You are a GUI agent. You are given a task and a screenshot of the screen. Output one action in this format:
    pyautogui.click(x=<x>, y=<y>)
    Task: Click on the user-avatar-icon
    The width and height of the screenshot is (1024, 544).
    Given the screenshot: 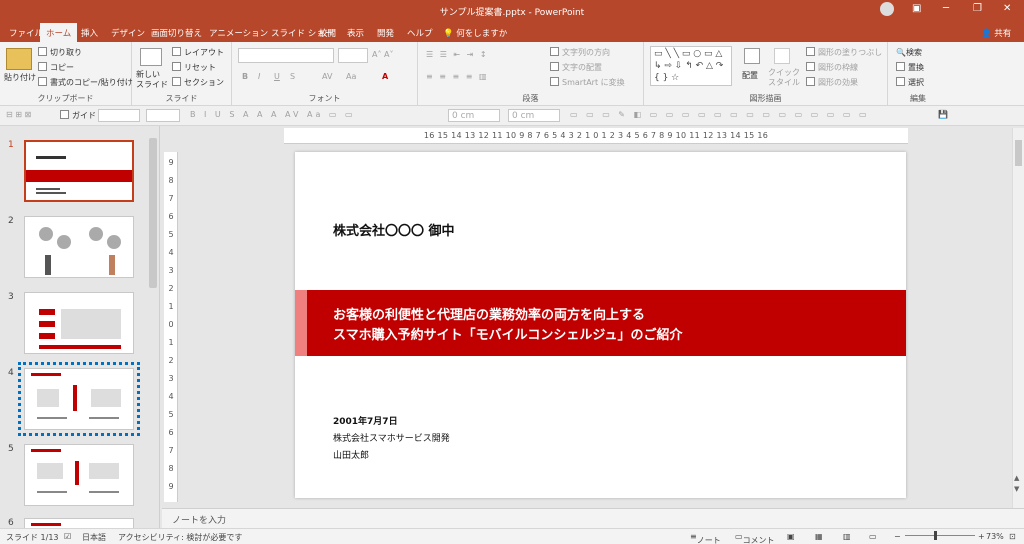 What is the action you would take?
    pyautogui.click(x=887, y=9)
    